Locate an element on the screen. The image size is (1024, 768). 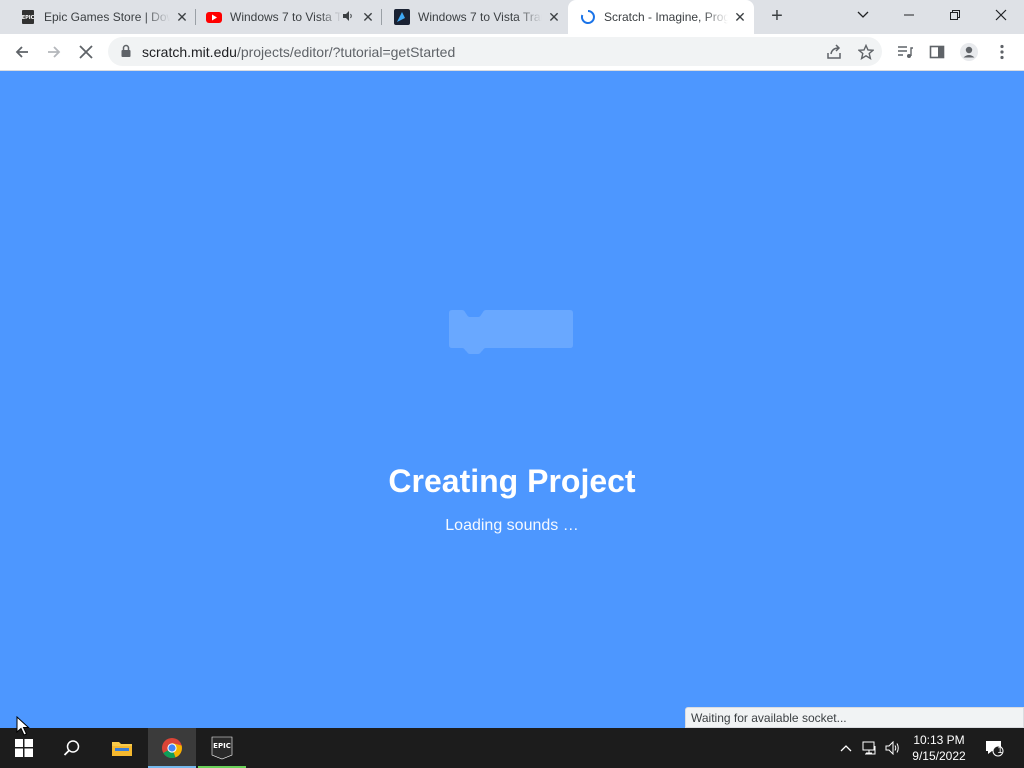
profile-button is located at coordinates (969, 52).